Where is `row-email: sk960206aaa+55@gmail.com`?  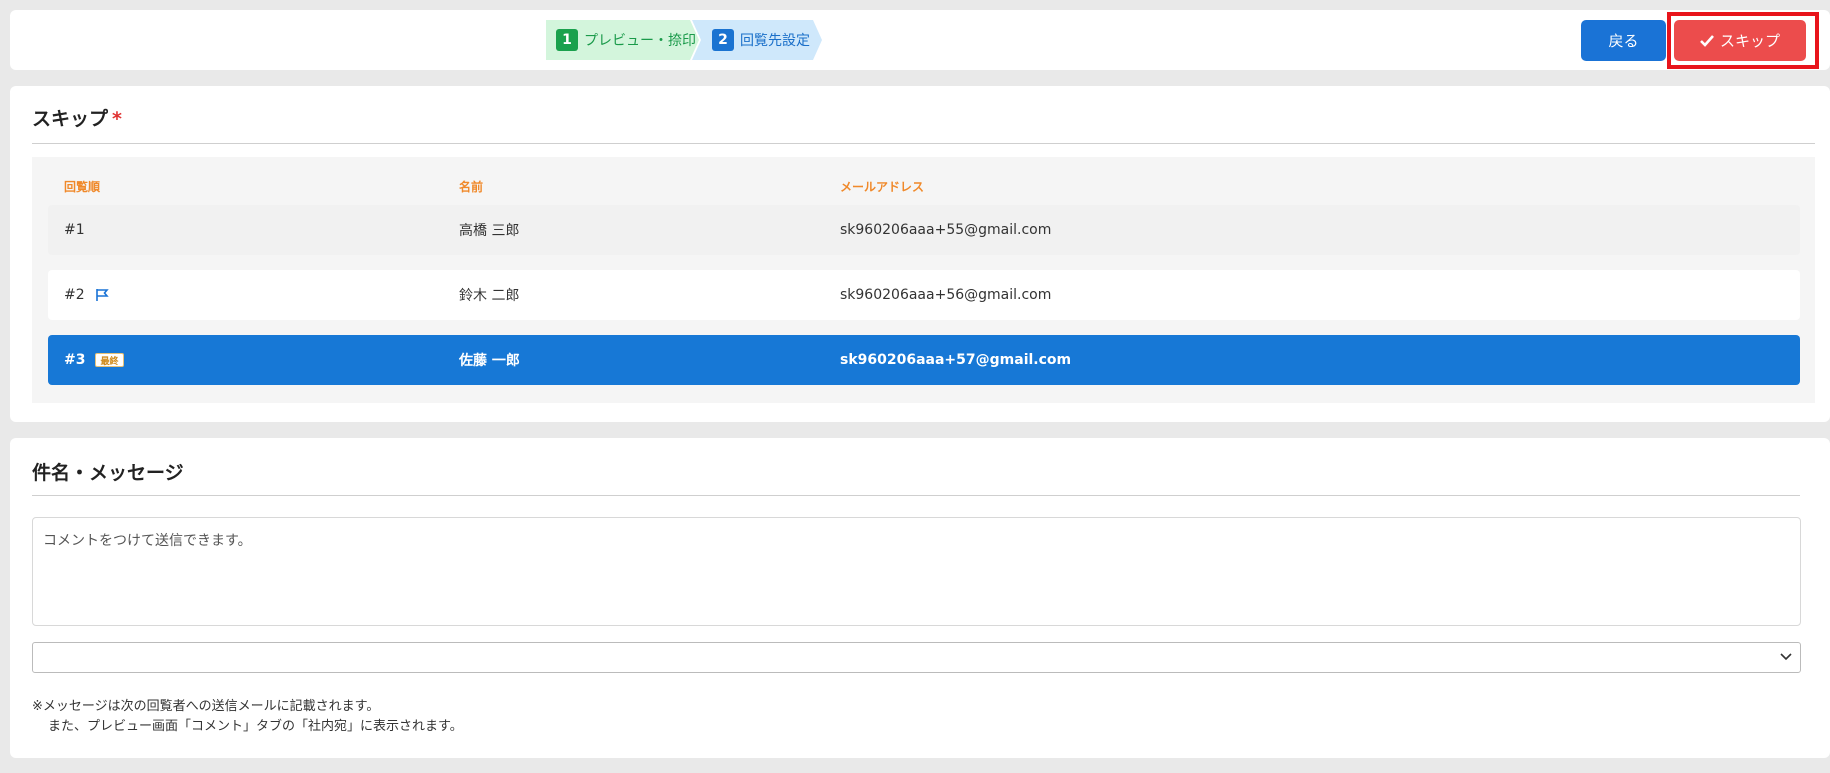 row-email: sk960206aaa+55@gmail.com is located at coordinates (946, 230).